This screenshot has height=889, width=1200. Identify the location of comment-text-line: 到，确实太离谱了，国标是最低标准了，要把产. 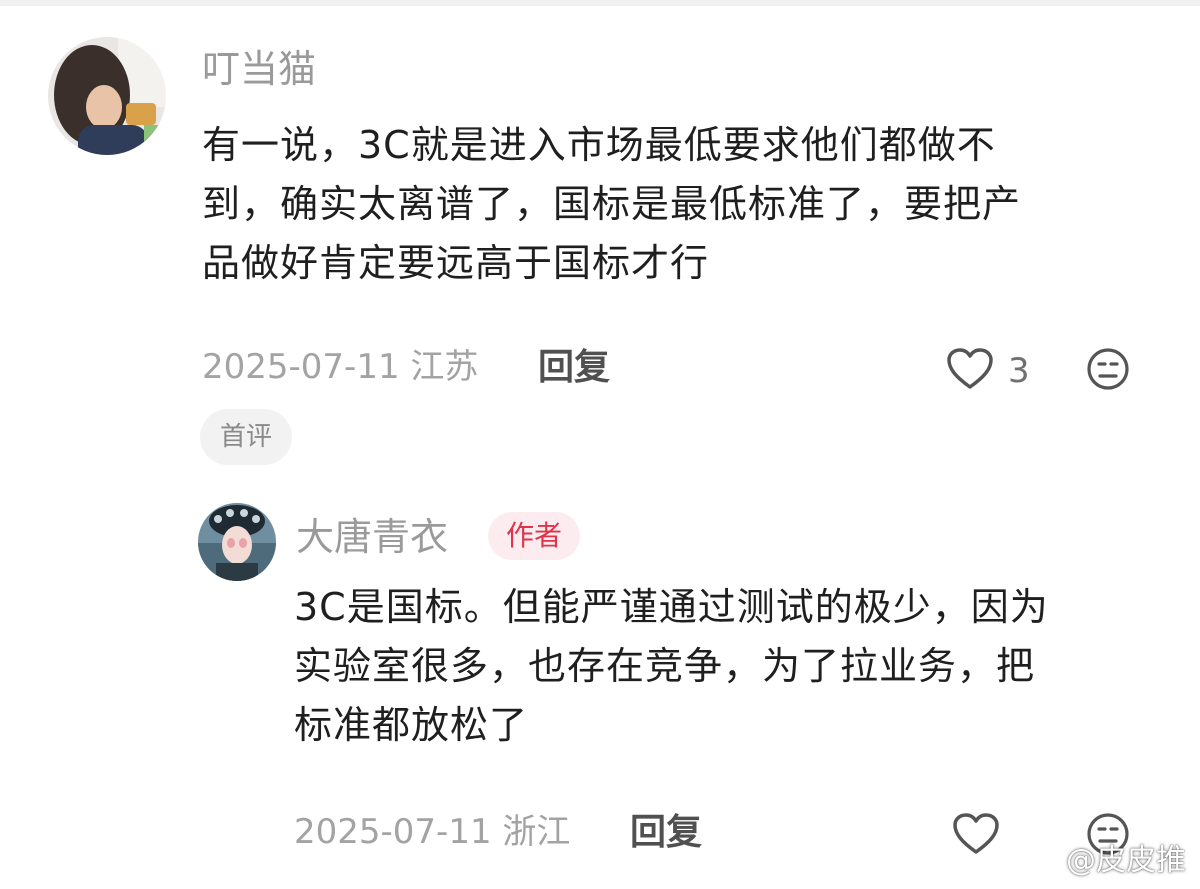
(612, 204).